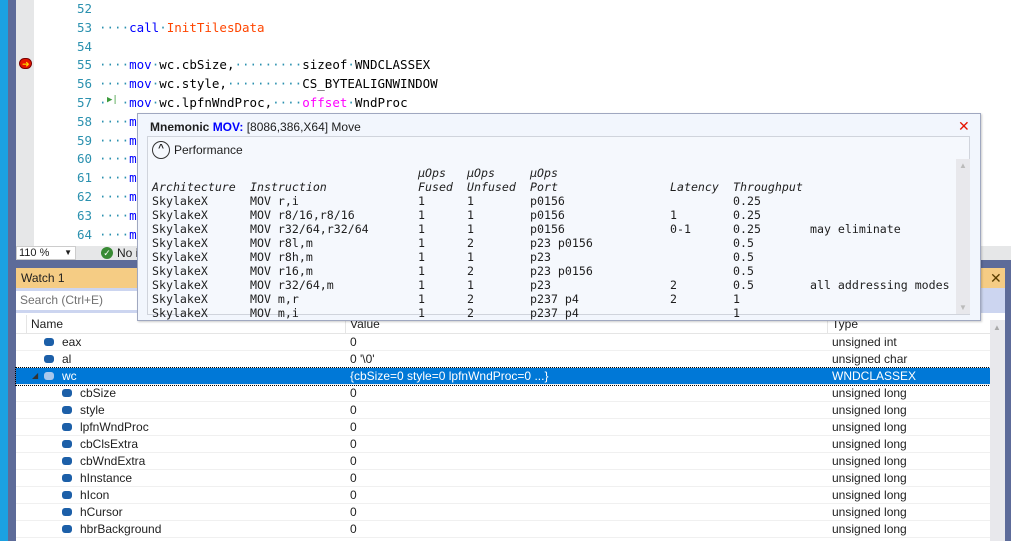  I want to click on right-tool-strip, so click(1008, 400).